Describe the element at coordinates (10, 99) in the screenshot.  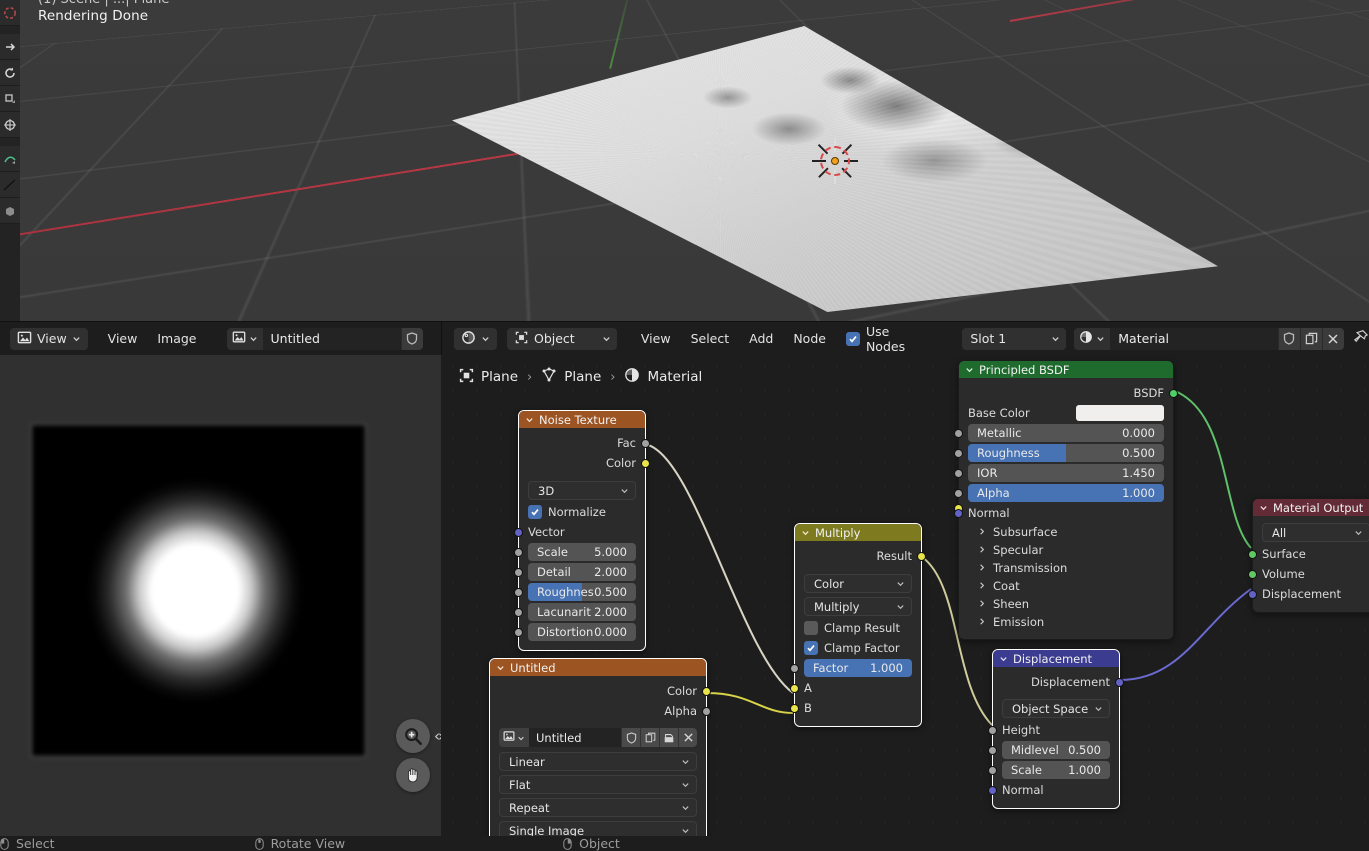
I see `tool-scale` at that location.